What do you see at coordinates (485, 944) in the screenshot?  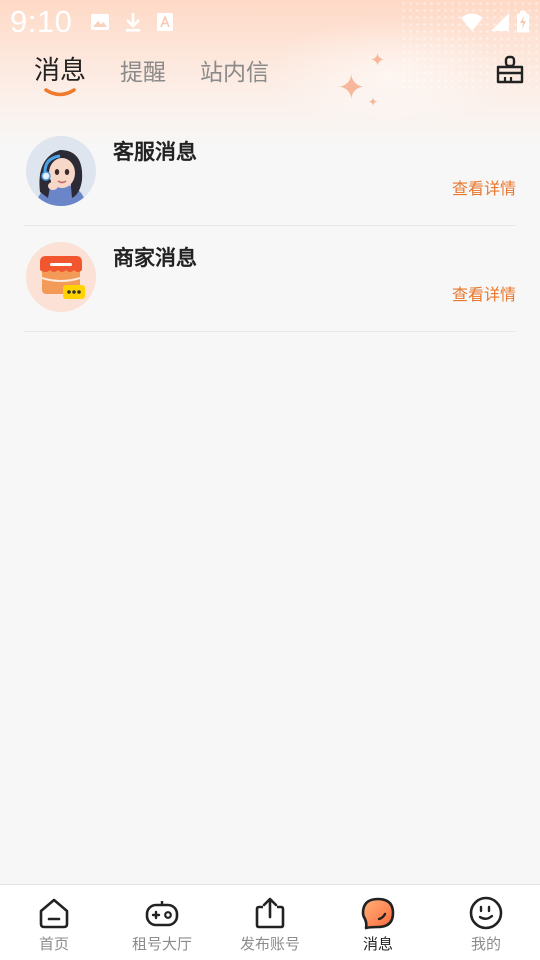 I see `nav-label: 我的` at bounding box center [485, 944].